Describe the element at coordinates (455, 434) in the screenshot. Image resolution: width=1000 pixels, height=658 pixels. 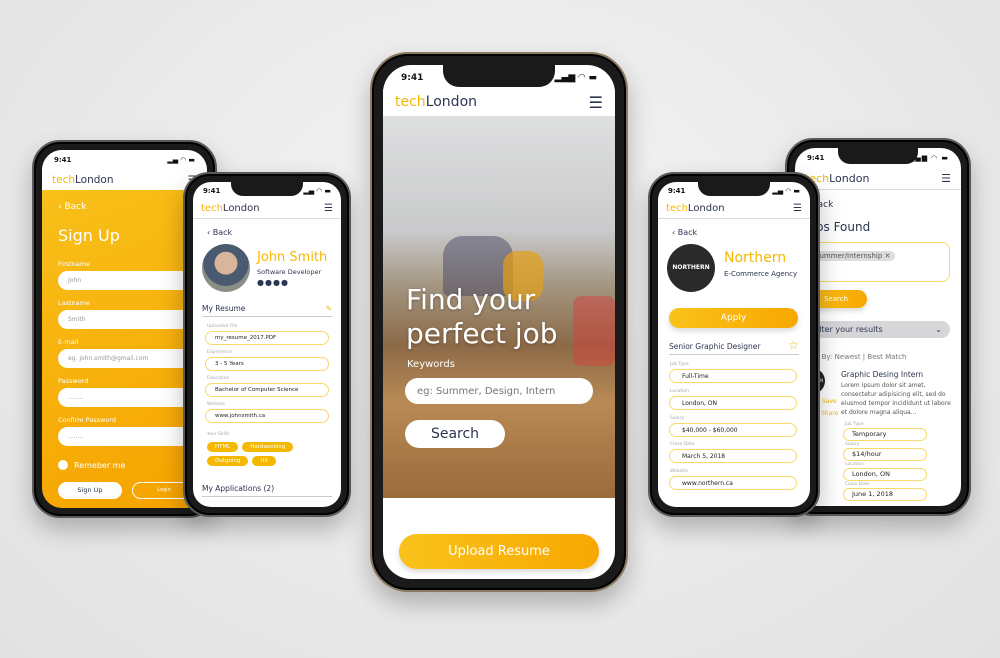
I see `search-button: Search` at that location.